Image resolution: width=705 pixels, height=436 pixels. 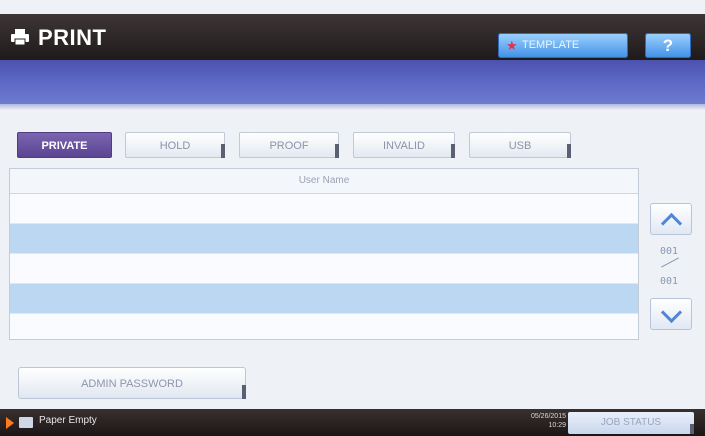 I want to click on star-icon: ★, so click(x=512, y=45).